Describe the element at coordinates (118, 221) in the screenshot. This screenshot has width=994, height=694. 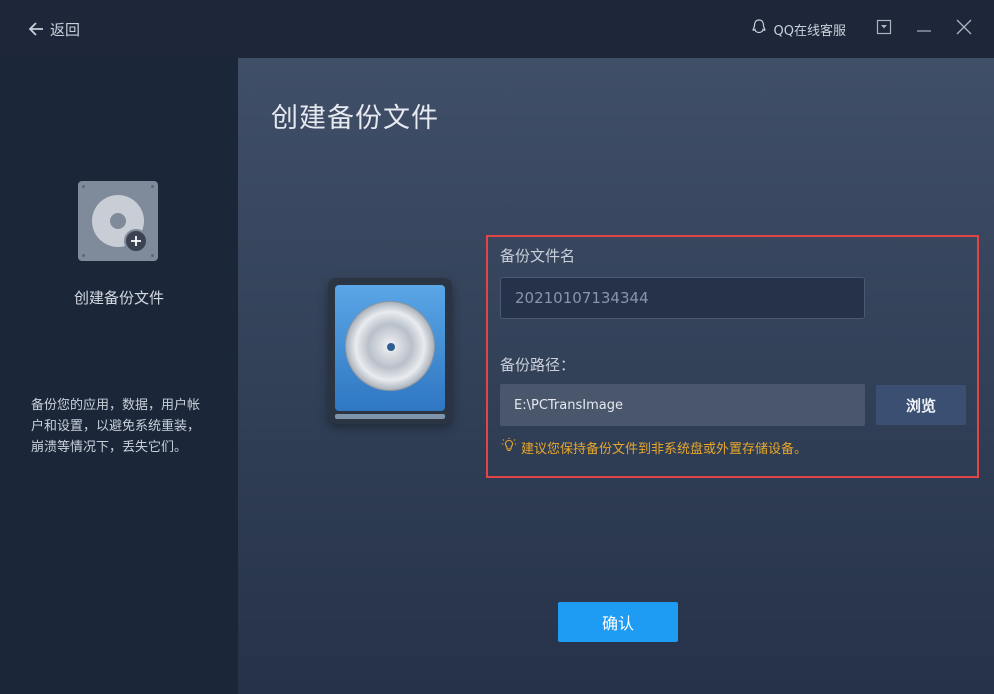
I see `create-backup-icon` at that location.